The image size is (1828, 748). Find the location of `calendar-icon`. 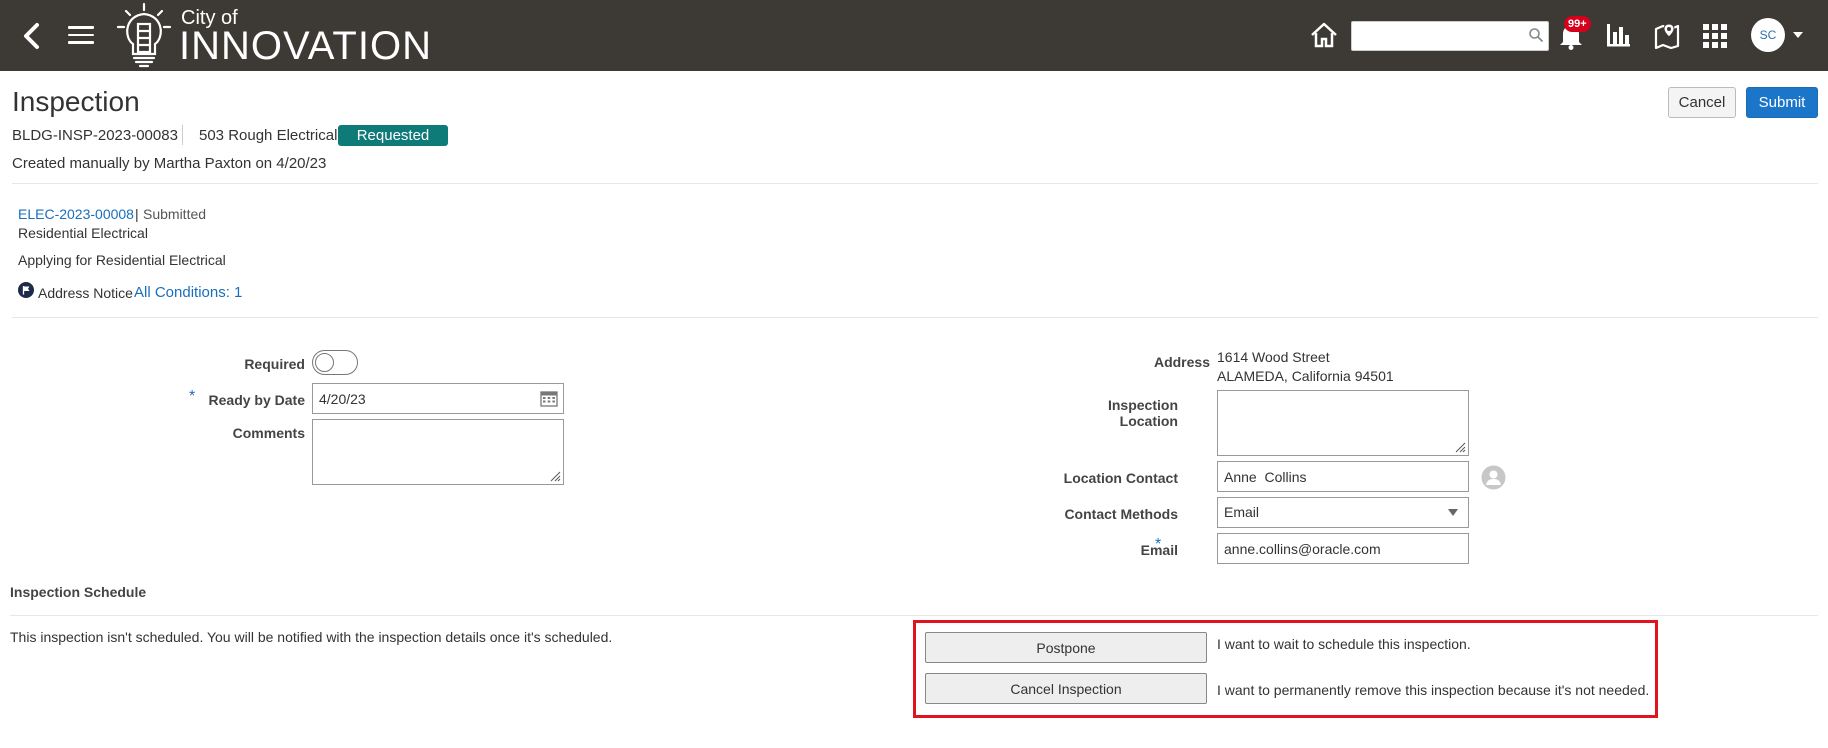

calendar-icon is located at coordinates (549, 398).